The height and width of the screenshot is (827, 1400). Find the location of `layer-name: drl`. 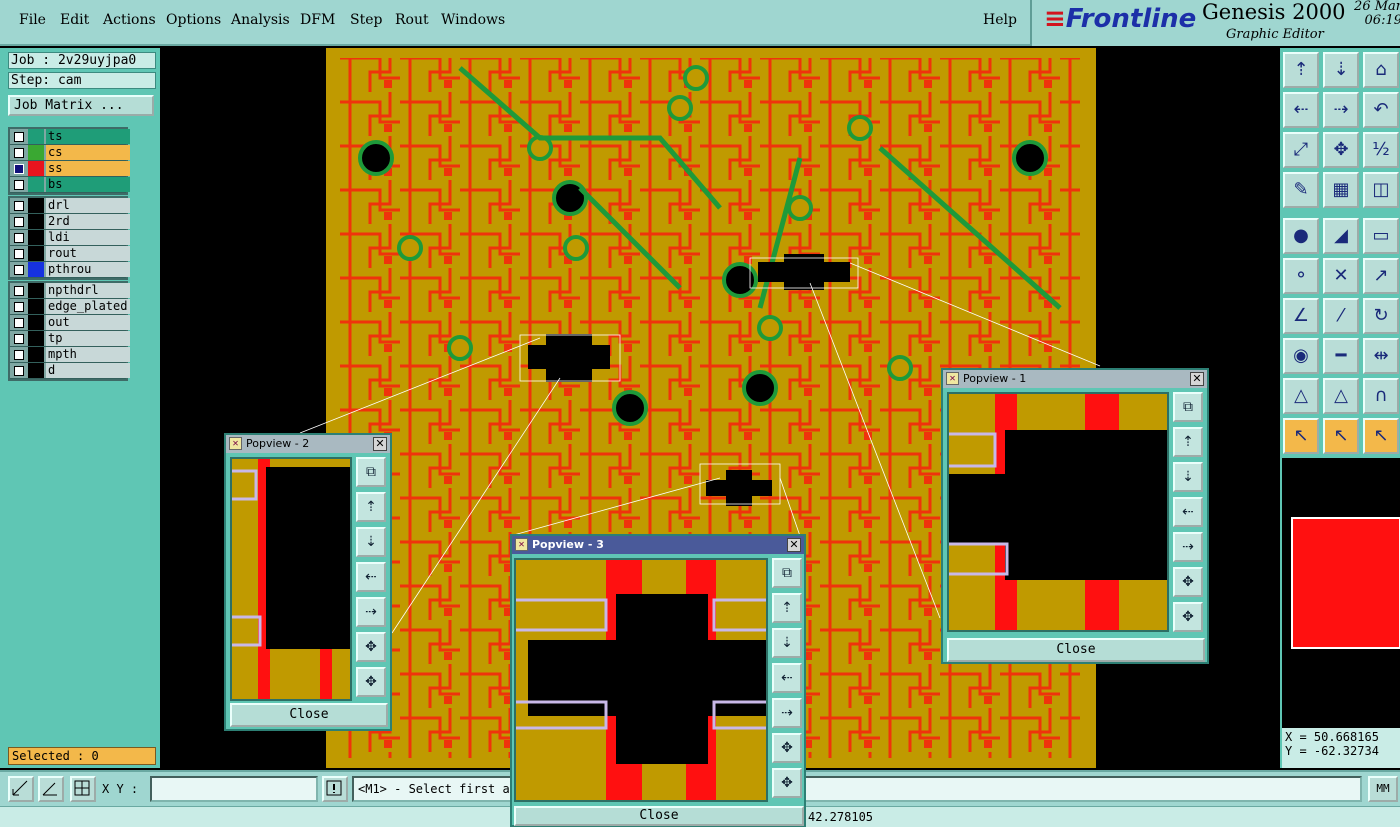

layer-name: drl is located at coordinates (88, 205).